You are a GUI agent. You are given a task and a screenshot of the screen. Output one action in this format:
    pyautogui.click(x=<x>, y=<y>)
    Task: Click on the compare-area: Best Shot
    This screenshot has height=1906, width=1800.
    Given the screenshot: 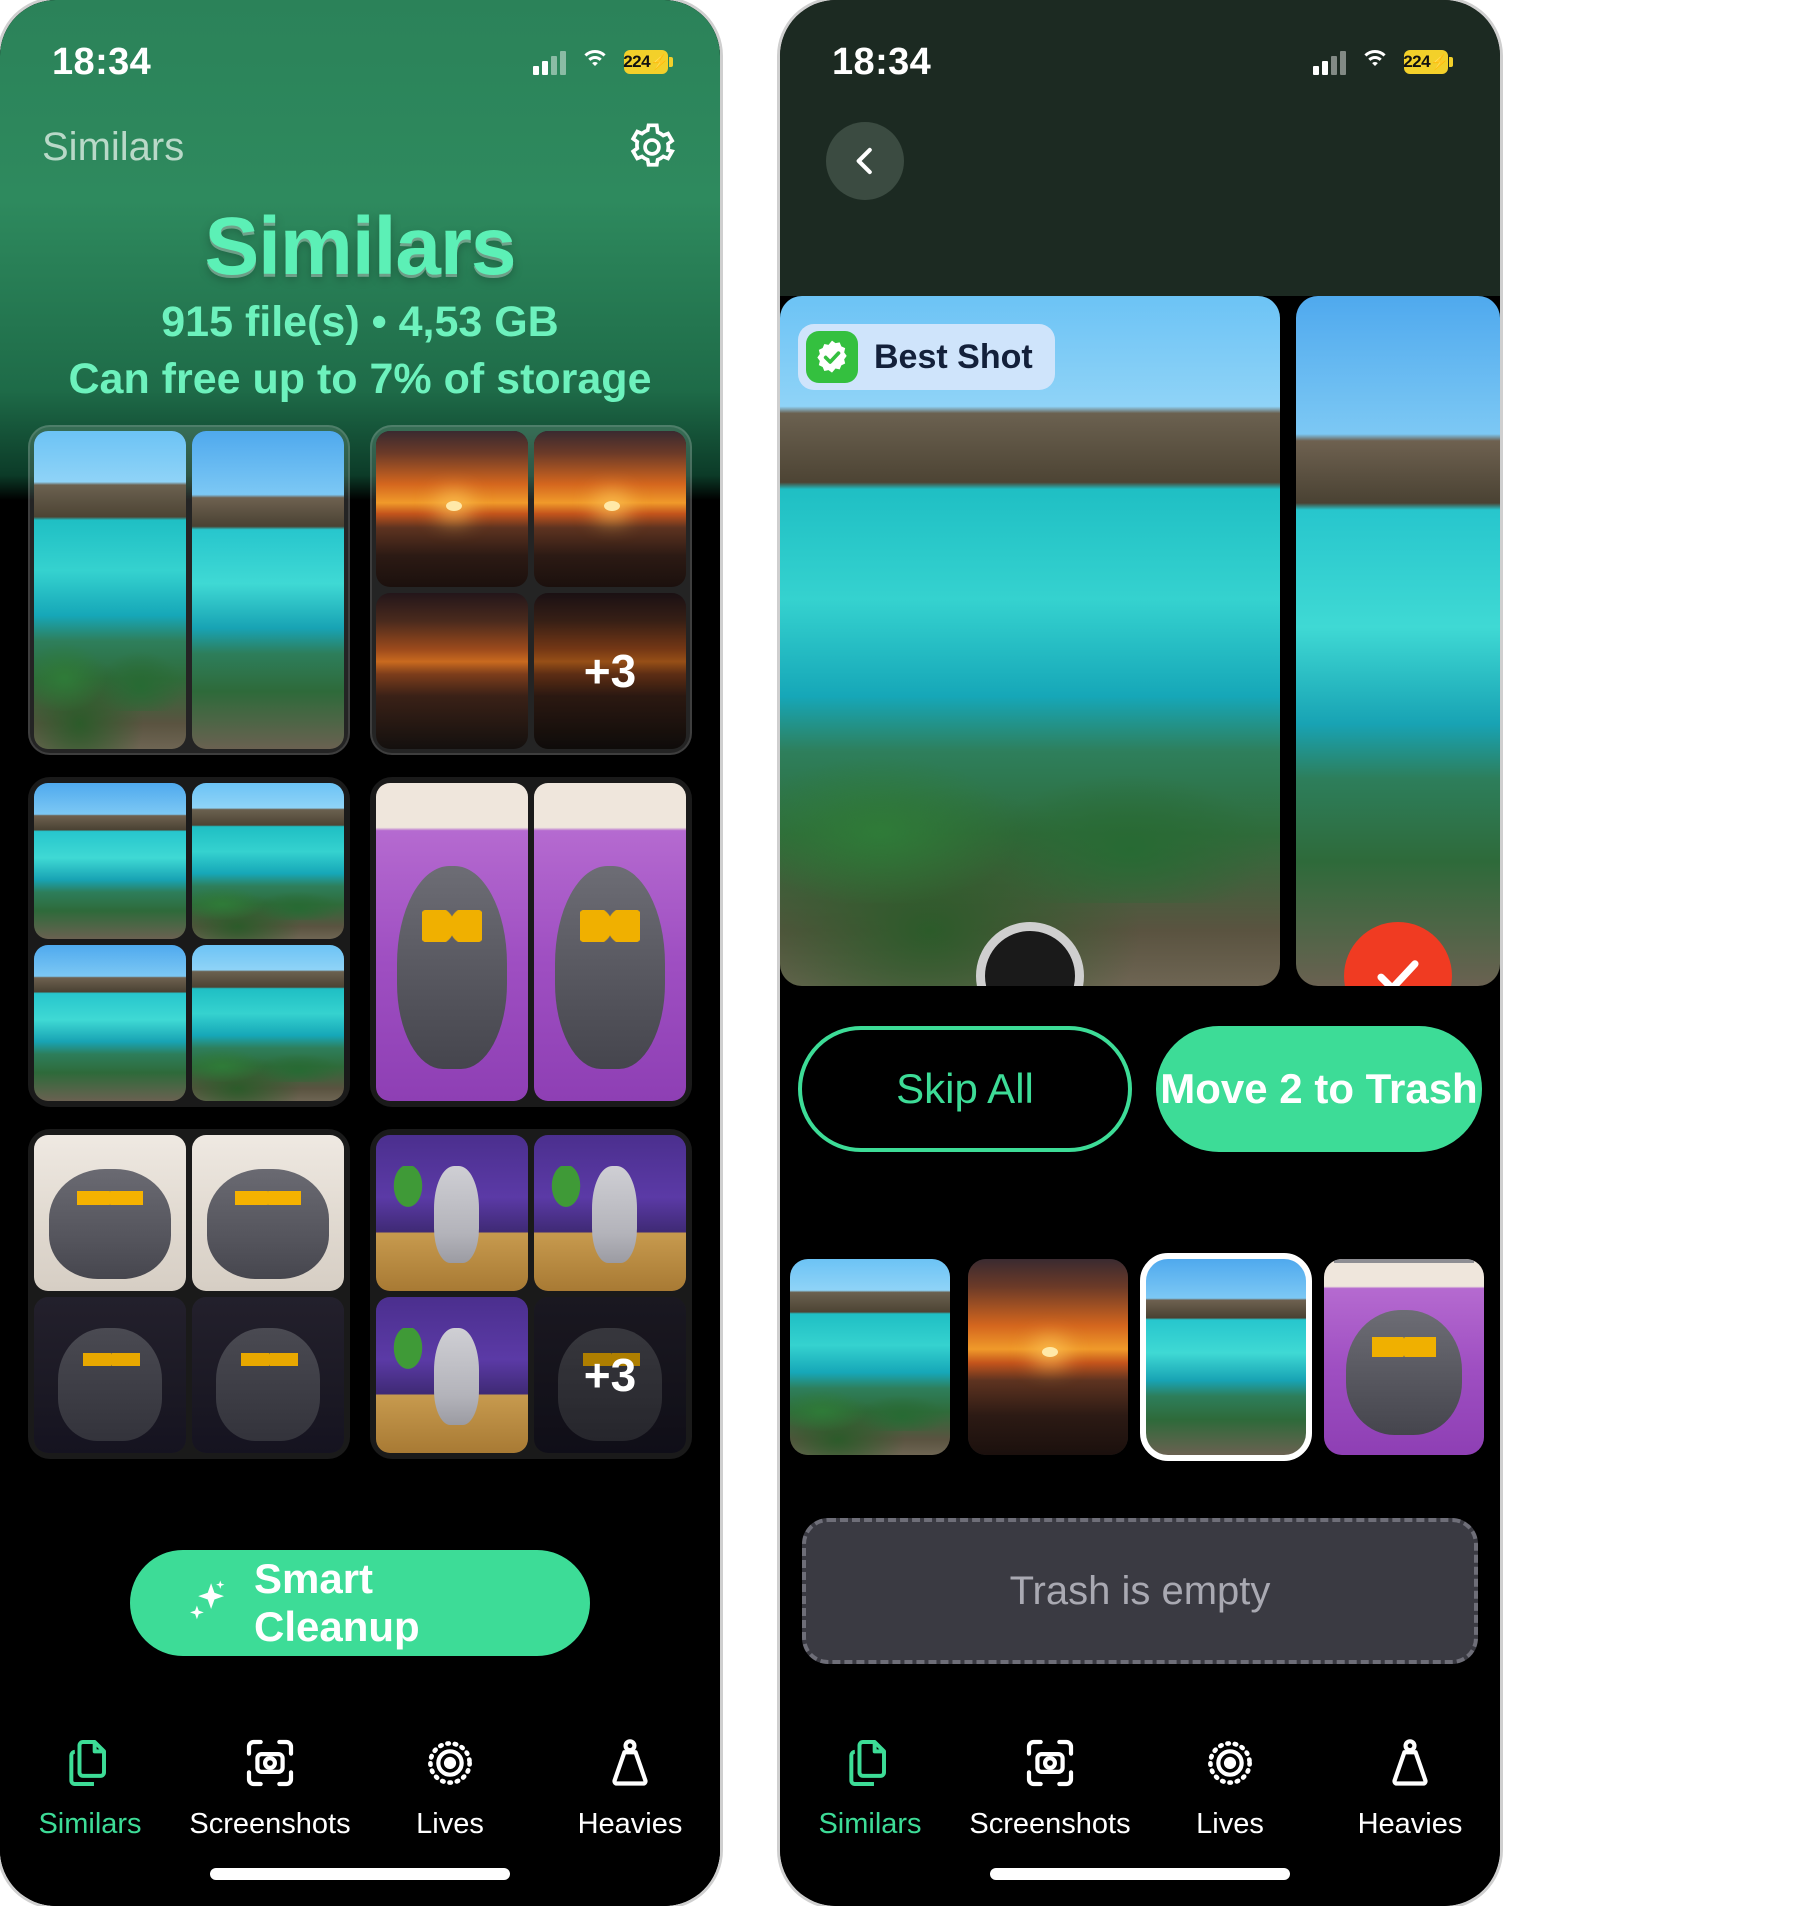 What is the action you would take?
    pyautogui.click(x=1140, y=641)
    